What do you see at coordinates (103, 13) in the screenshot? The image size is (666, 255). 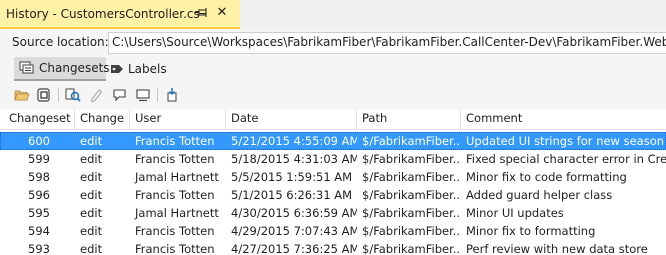 I see `document-tab-title: History - CustomersController.cs` at bounding box center [103, 13].